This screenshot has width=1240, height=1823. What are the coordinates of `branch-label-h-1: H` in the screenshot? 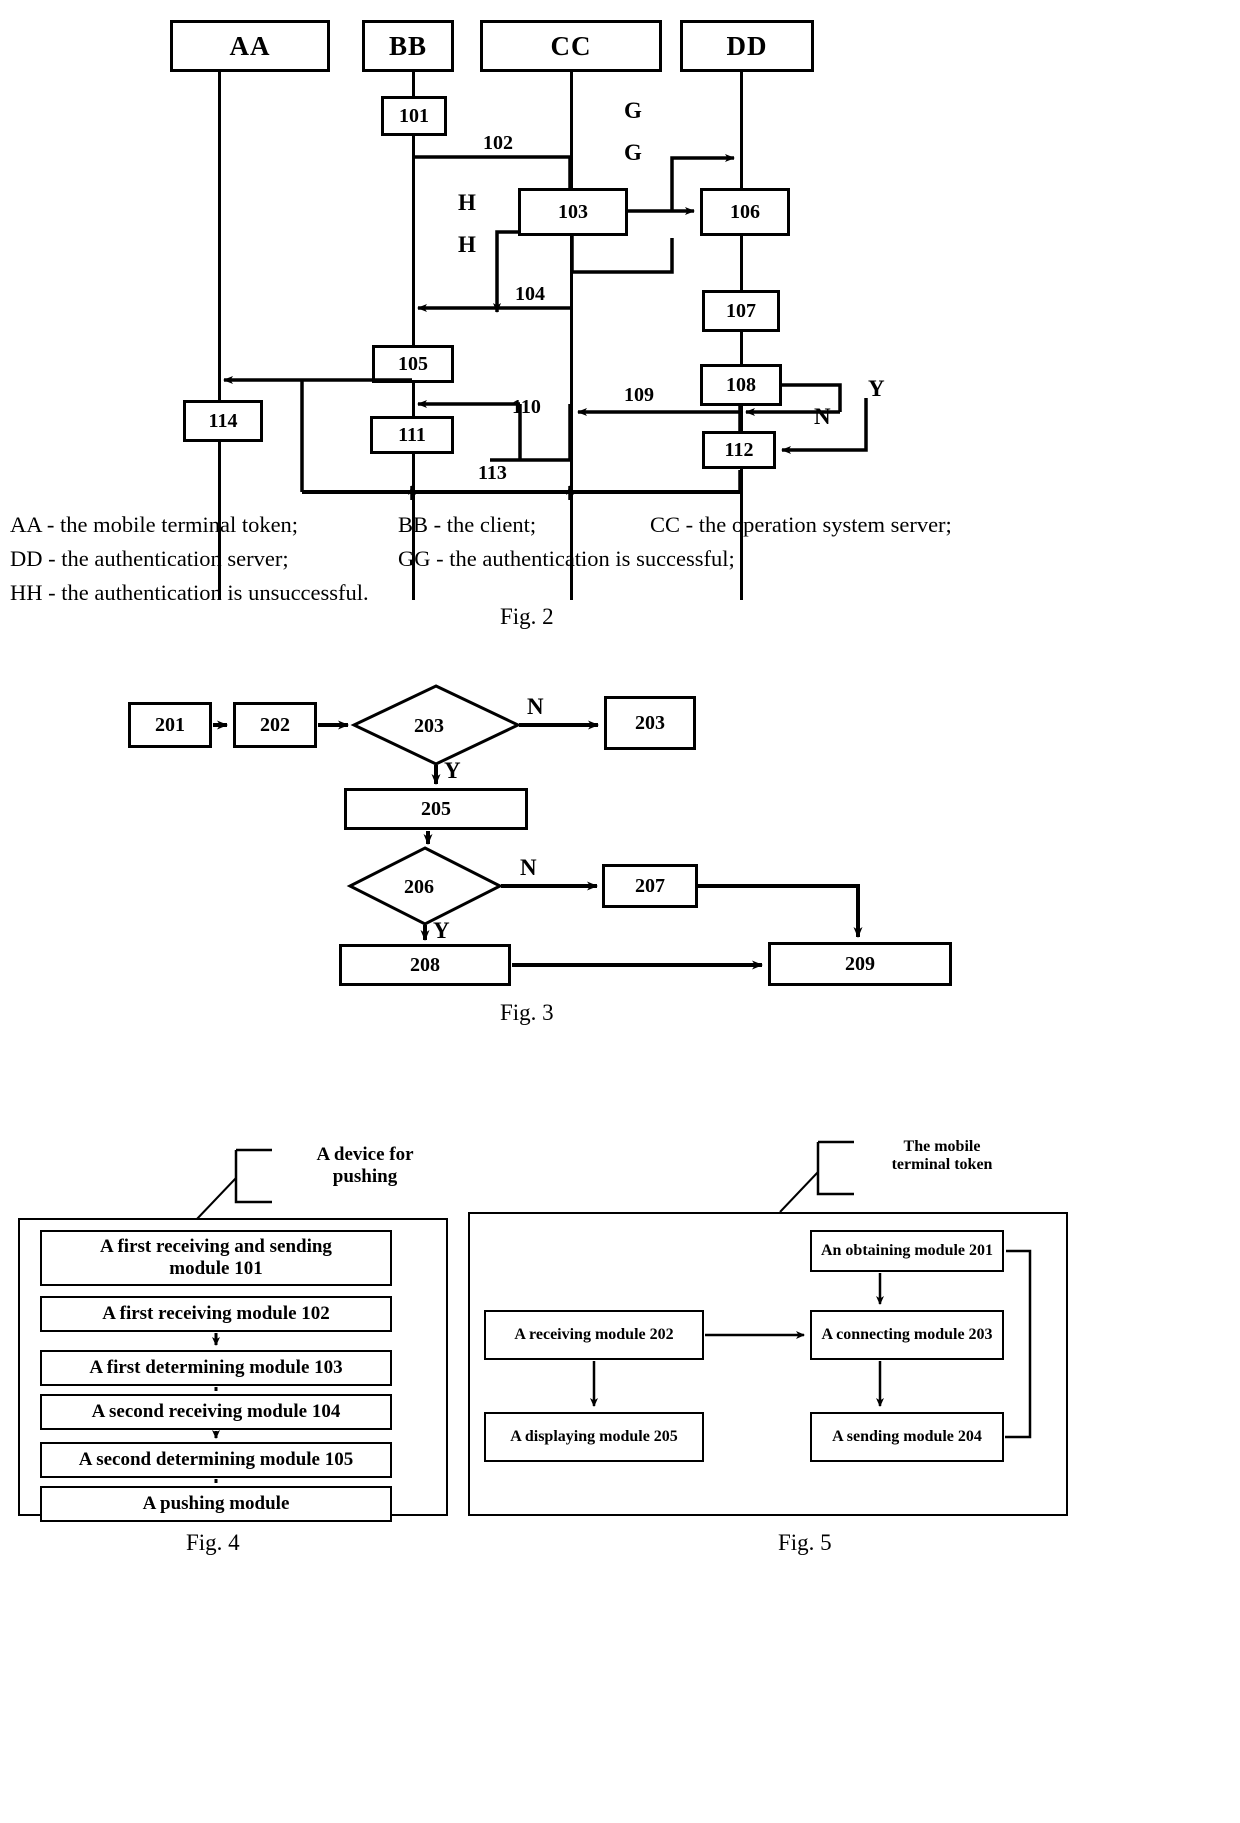 It's located at (467, 202).